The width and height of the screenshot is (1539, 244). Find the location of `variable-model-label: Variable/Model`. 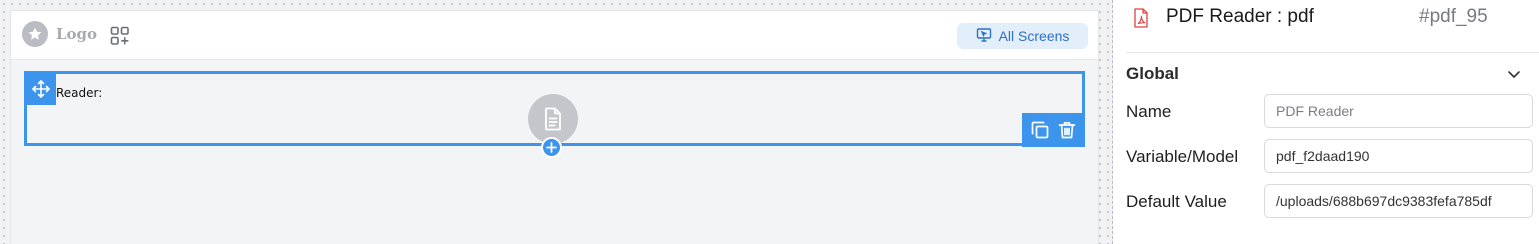

variable-model-label: Variable/Model is located at coordinates (1182, 156).